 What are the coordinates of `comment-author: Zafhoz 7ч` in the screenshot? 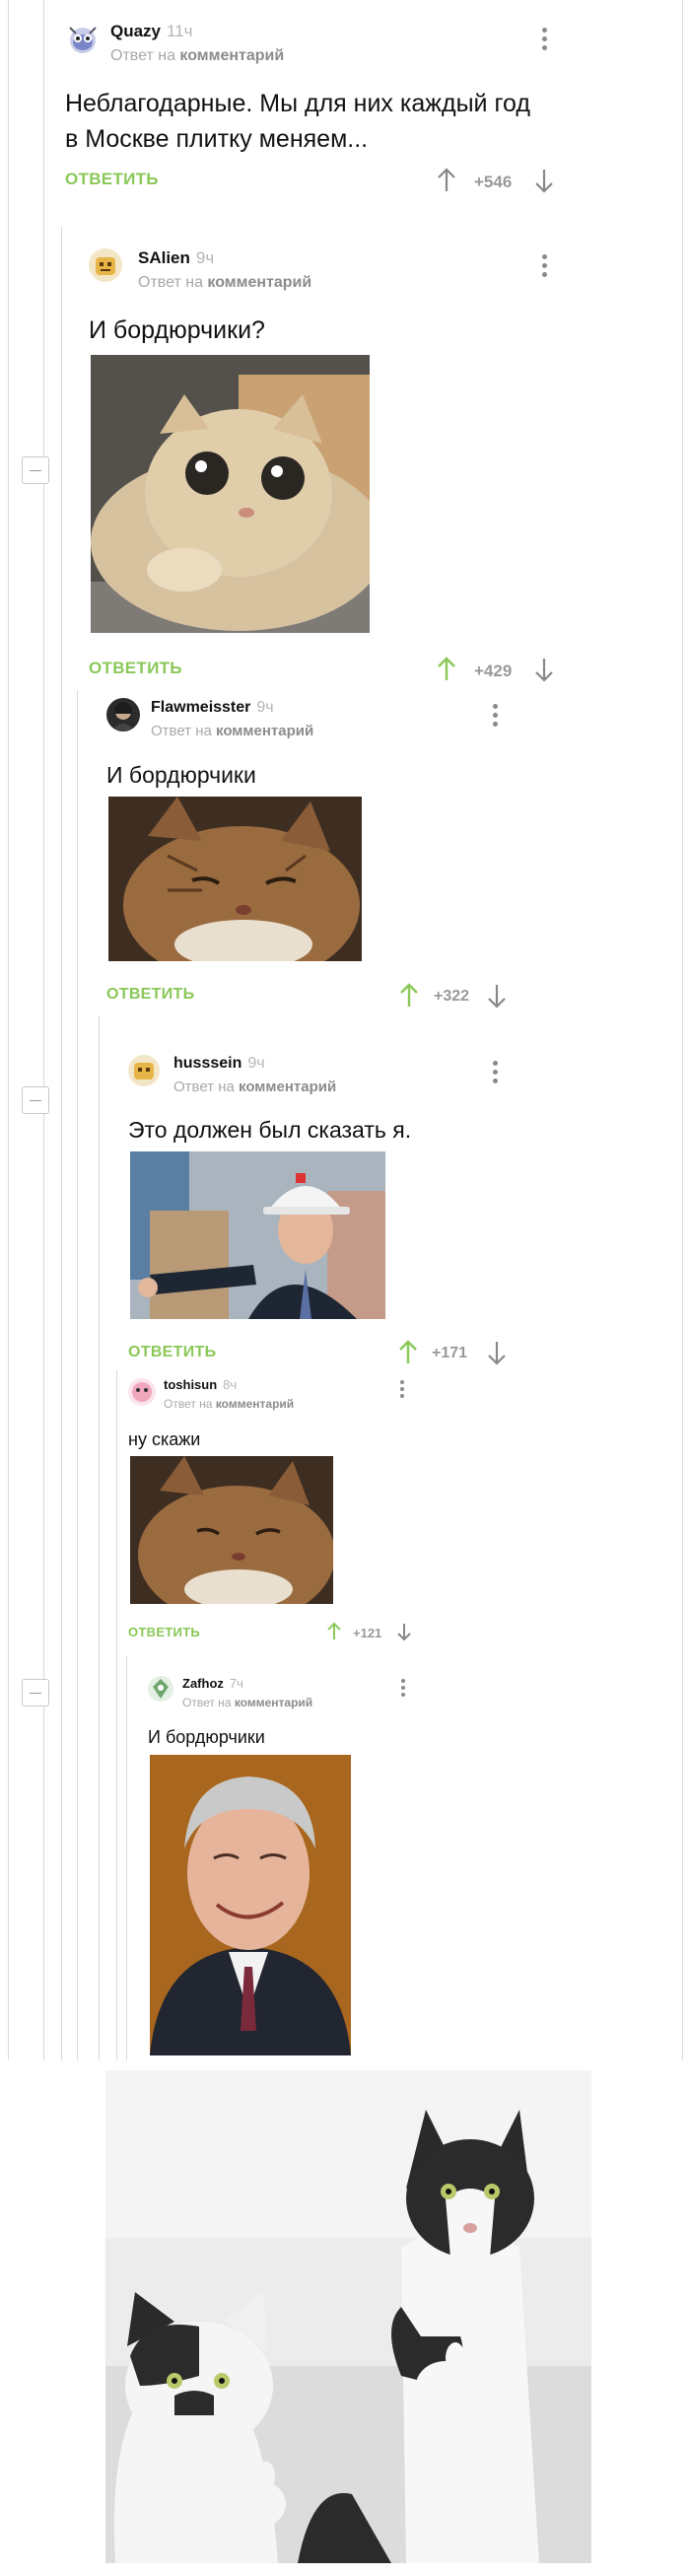 It's located at (213, 1683).